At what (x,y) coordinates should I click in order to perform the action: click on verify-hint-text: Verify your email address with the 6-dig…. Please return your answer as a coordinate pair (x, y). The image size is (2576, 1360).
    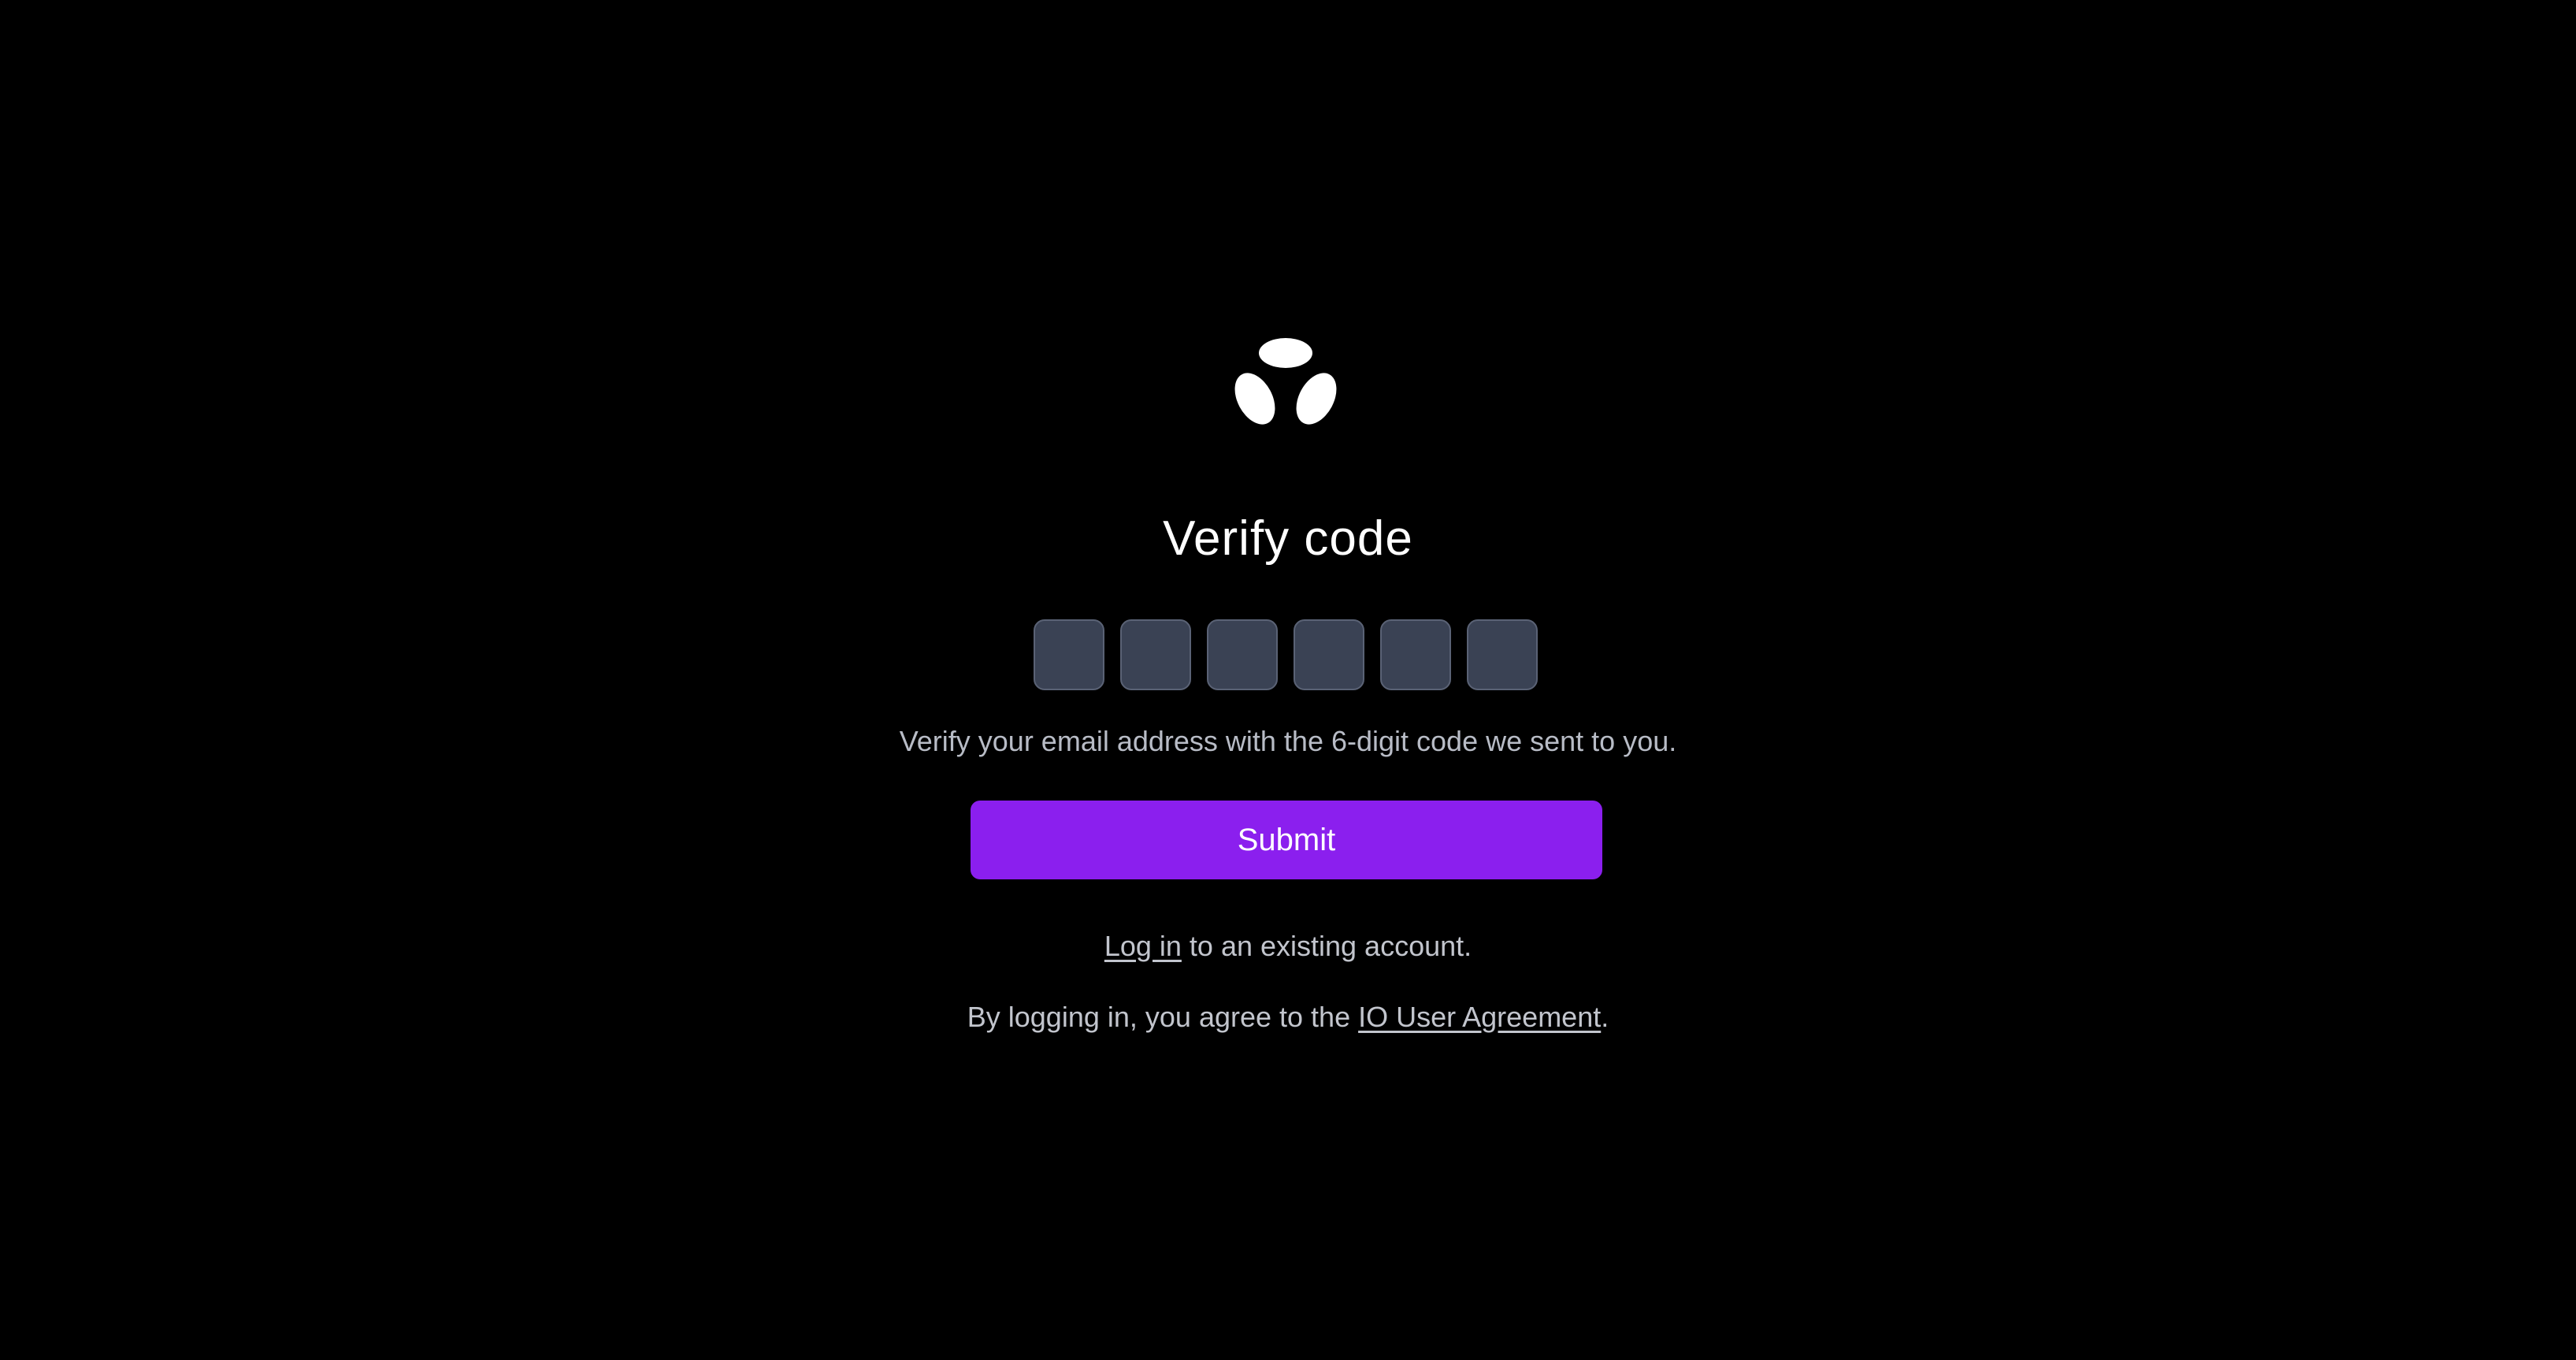
    Looking at the image, I should click on (1288, 741).